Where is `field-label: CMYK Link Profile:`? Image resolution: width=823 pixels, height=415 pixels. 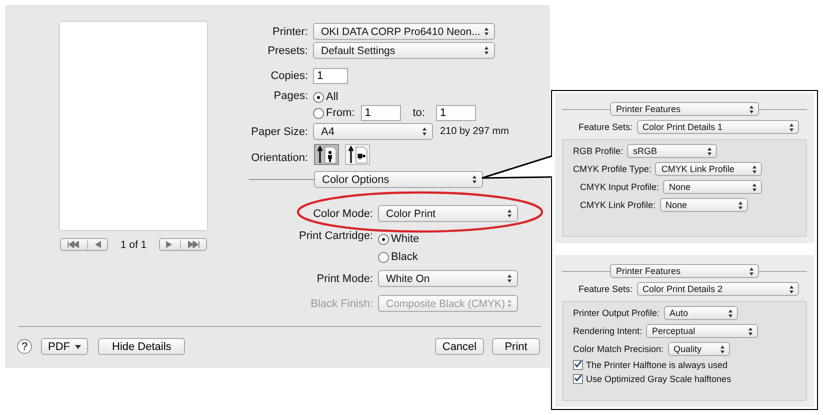
field-label: CMYK Link Profile: is located at coordinates (618, 205).